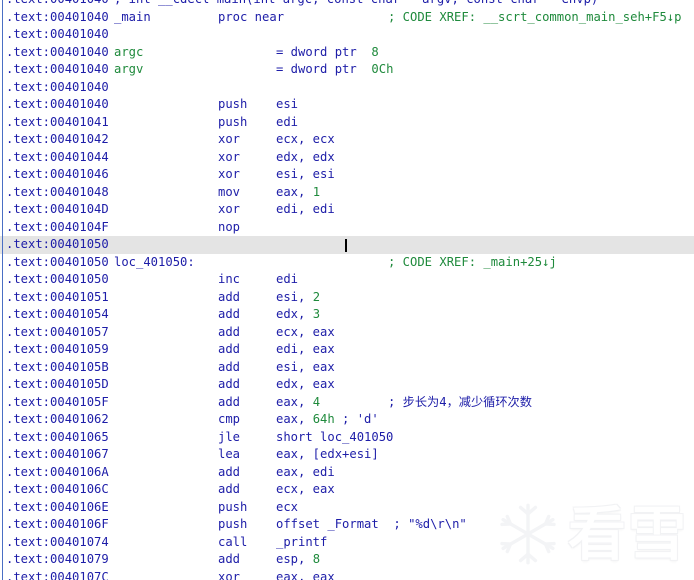 This screenshot has height=580, width=694. What do you see at coordinates (305, 349) in the screenshot?
I see `line-operands: edi, eax` at bounding box center [305, 349].